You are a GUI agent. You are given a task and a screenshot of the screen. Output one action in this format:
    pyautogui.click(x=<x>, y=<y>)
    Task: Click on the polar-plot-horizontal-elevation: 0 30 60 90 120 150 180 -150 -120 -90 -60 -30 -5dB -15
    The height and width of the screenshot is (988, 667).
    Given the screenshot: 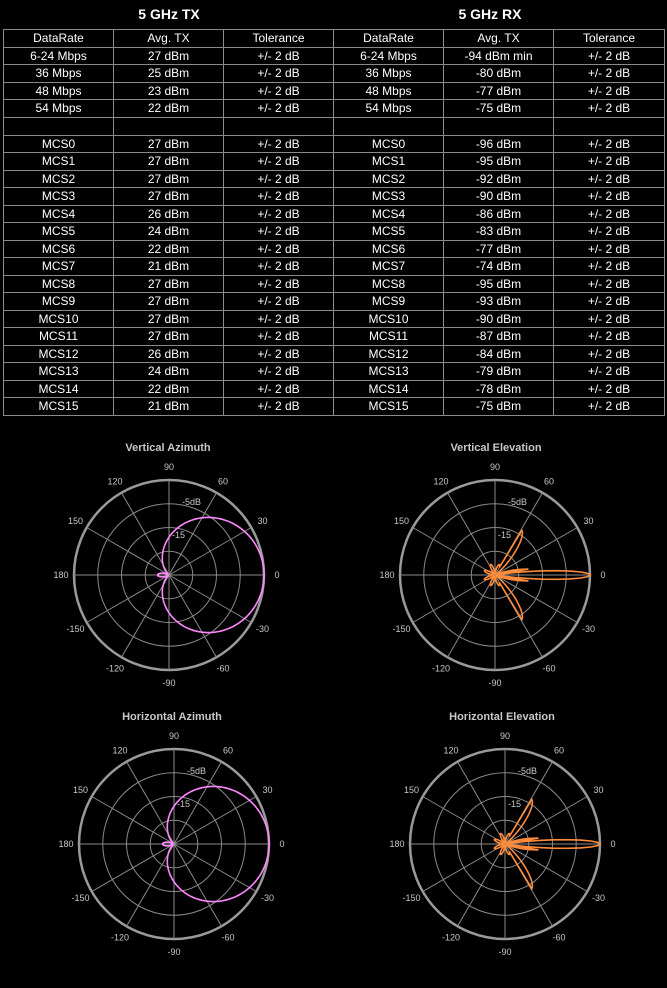 What is the action you would take?
    pyautogui.click(x=502, y=844)
    